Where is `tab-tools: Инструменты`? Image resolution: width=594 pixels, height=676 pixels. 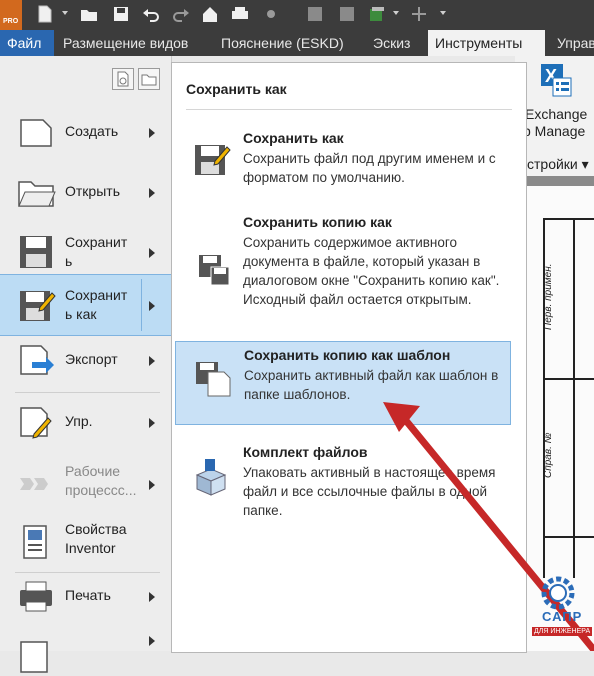
tab-tools: Инструменты is located at coordinates (486, 43).